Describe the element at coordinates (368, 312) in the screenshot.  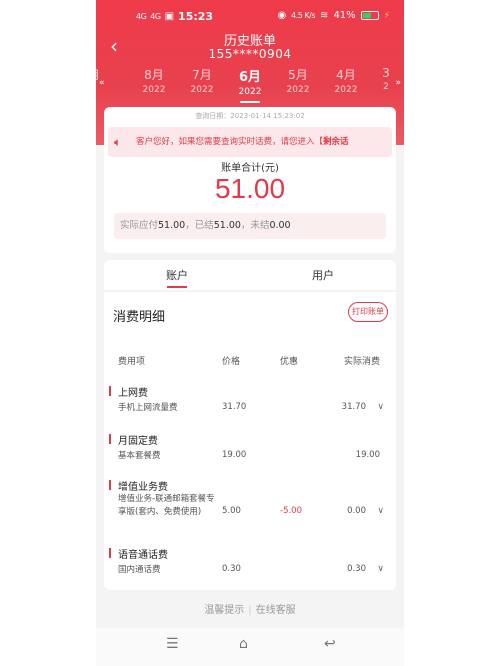
I see `print-bill-button: 打印账单` at that location.